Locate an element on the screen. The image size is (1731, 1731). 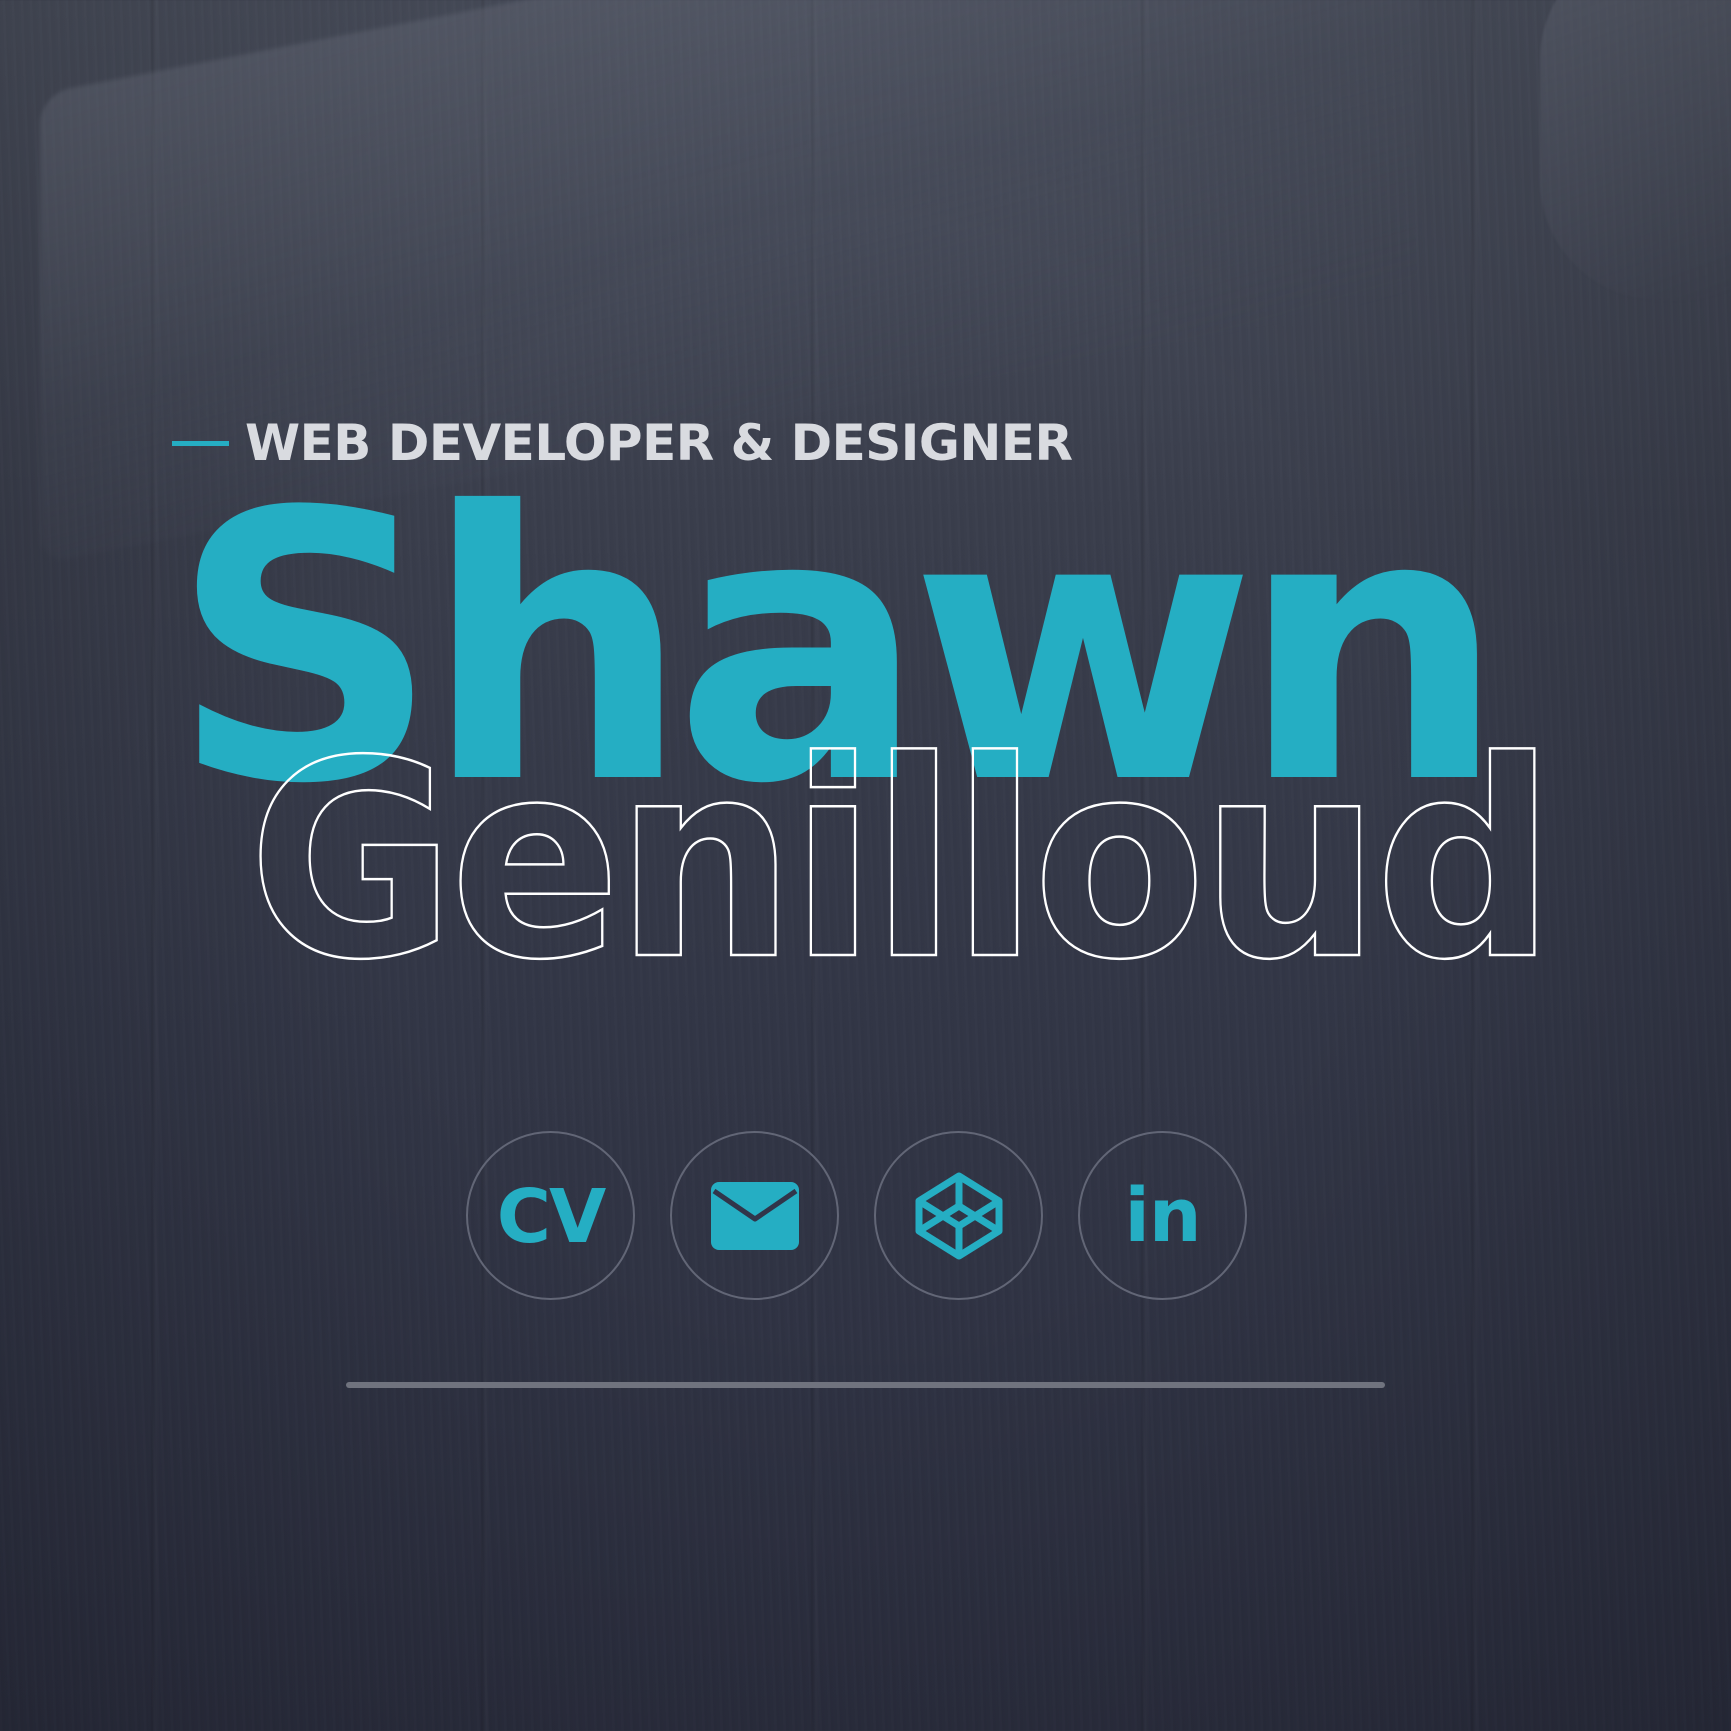
cv-button: CV is located at coordinates (550, 1215).